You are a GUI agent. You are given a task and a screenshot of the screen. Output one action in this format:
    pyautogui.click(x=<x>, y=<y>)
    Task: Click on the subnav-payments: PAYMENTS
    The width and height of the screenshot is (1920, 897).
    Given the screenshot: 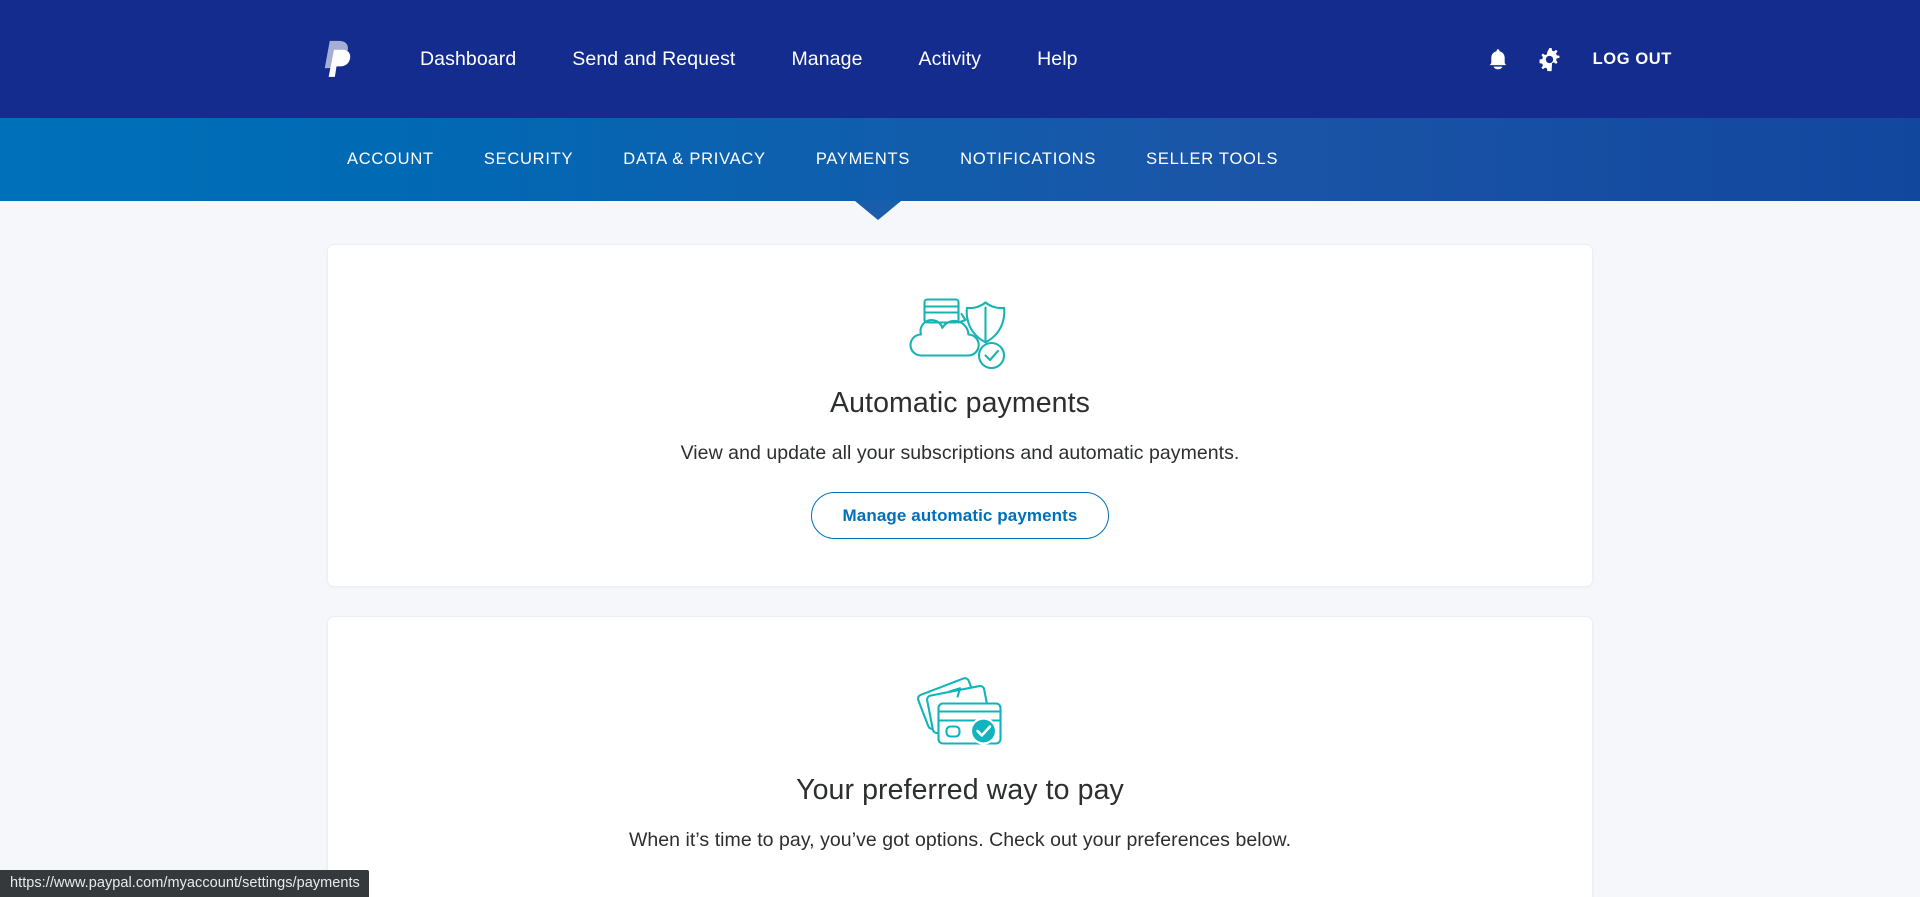 What is the action you would take?
    pyautogui.click(x=863, y=159)
    